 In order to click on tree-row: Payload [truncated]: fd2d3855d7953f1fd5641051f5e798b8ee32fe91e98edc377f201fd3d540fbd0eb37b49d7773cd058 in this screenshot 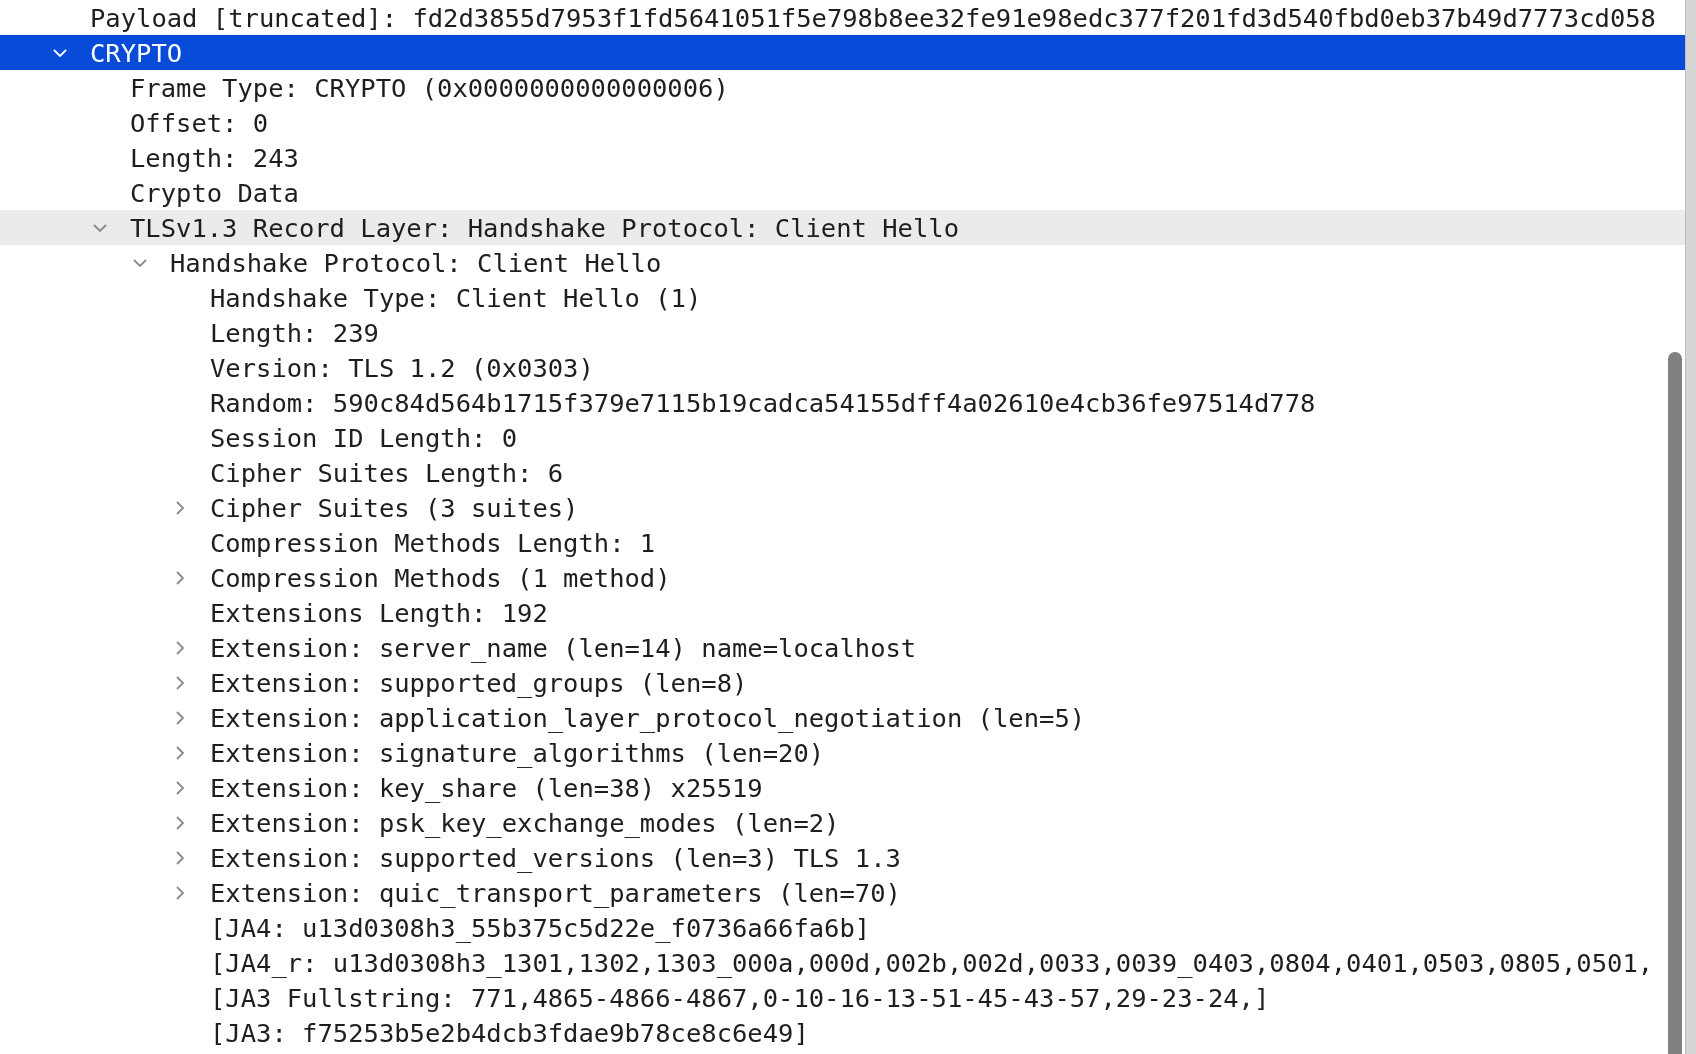, I will do `click(843, 17)`.